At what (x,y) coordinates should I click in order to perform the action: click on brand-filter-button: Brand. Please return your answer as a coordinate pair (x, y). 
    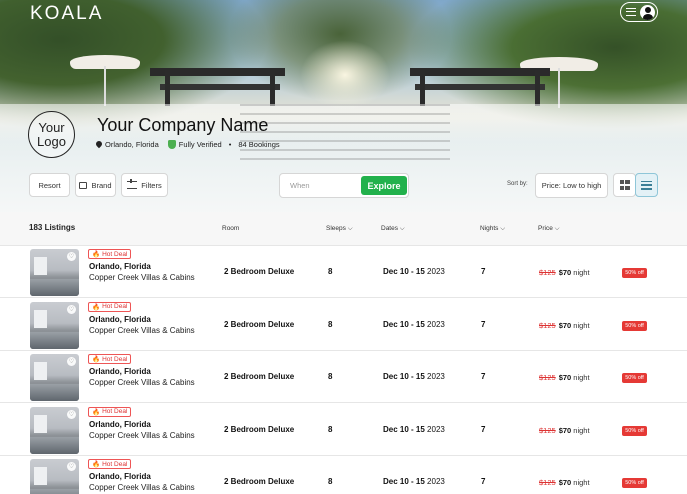
    Looking at the image, I should click on (95, 185).